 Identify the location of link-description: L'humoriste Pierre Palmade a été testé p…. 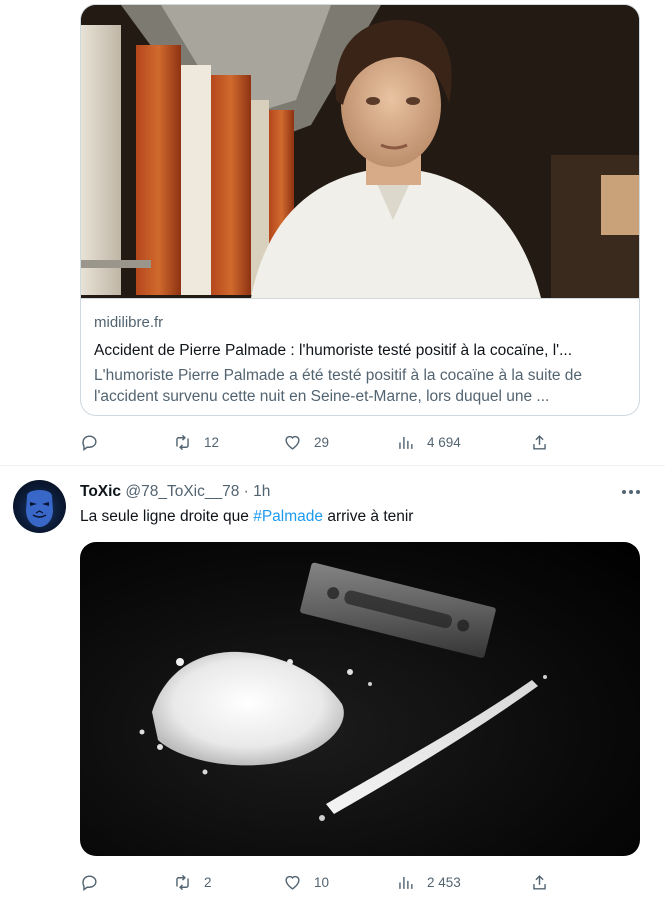
(363, 386).